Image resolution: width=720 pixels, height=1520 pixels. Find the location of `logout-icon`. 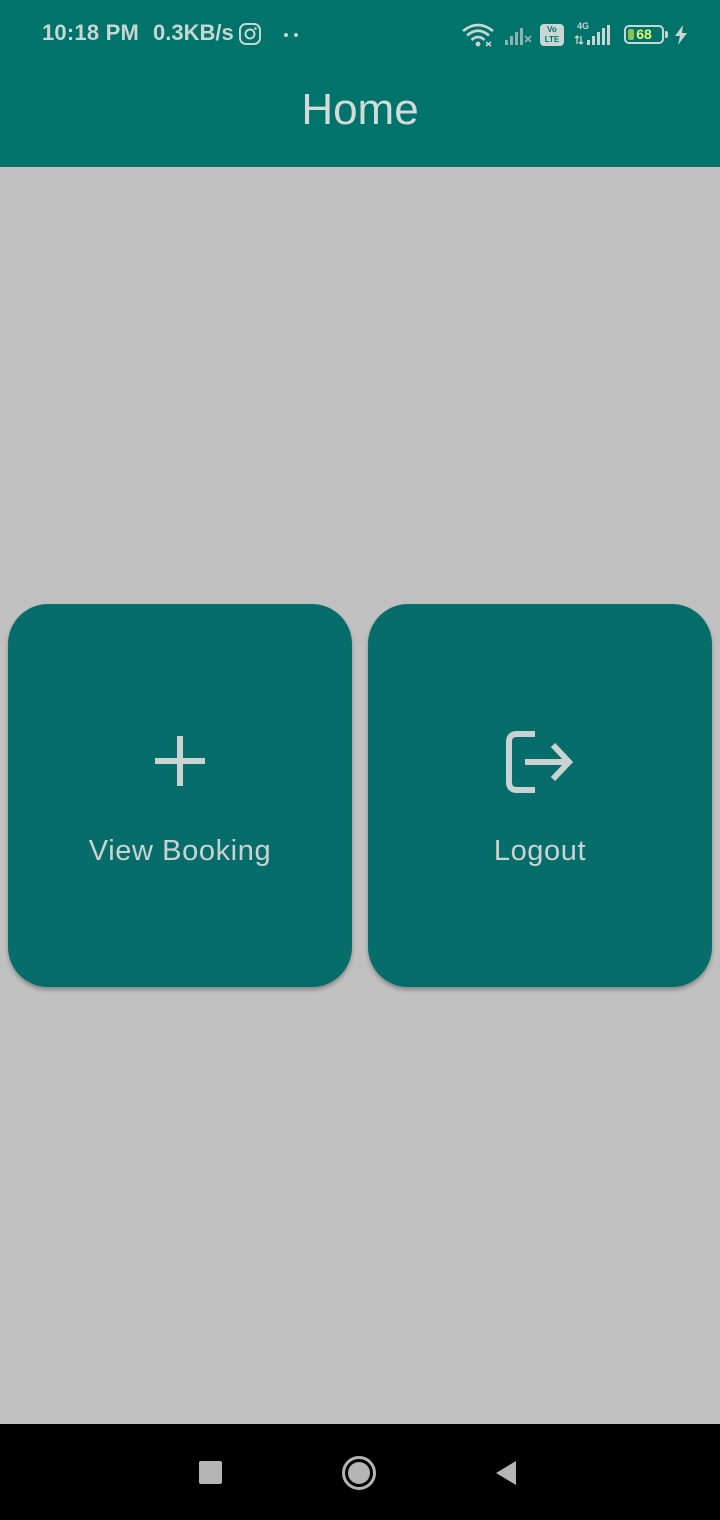

logout-icon is located at coordinates (540, 762).